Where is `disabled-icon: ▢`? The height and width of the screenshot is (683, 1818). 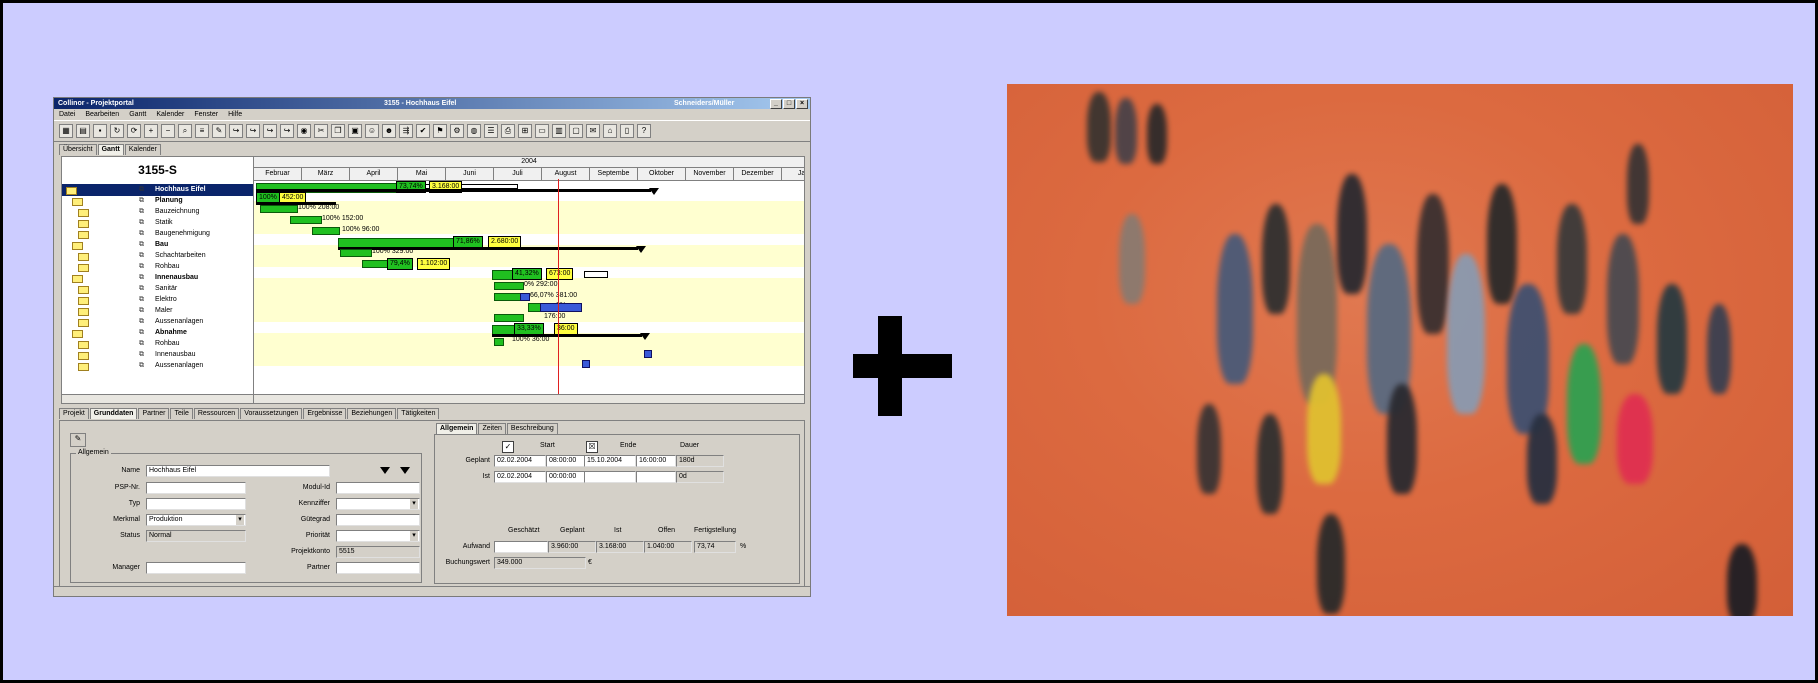
disabled-icon: ▢ is located at coordinates (576, 131).